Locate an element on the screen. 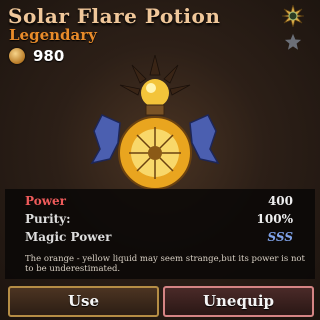  stat-value: 100% is located at coordinates (274, 219).